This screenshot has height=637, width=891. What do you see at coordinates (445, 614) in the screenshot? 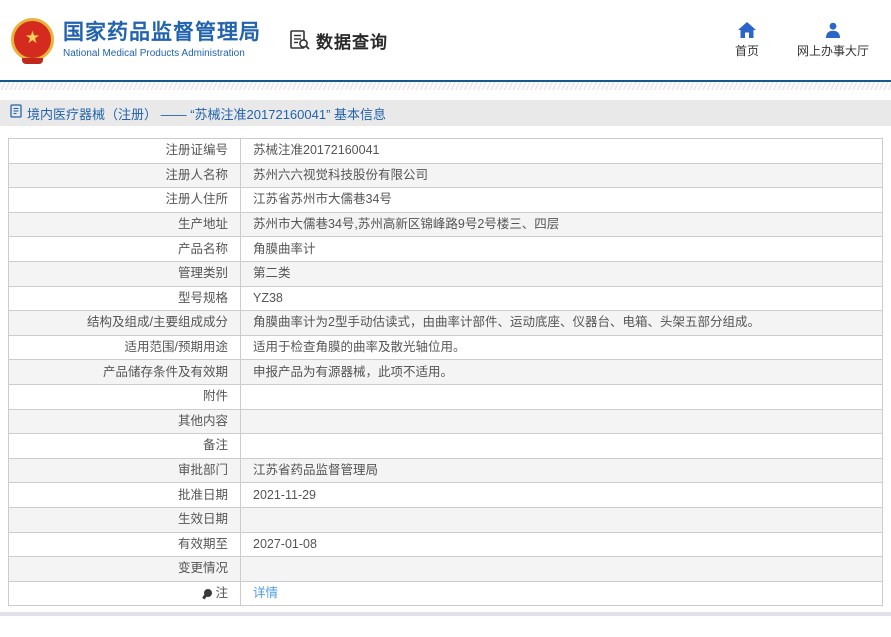
I see `footer-strip` at bounding box center [445, 614].